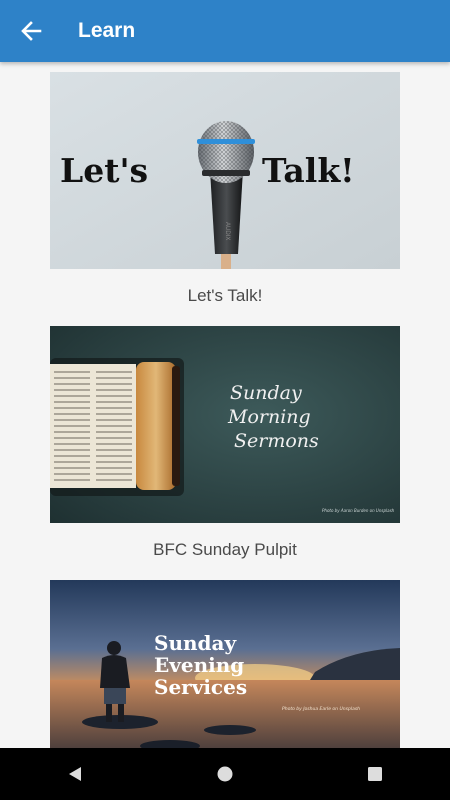  I want to click on back-button, so click(31, 31).